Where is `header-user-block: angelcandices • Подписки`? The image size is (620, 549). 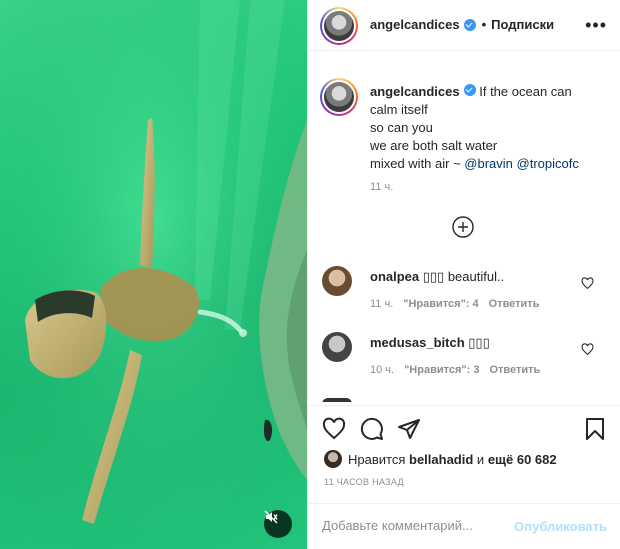
header-user-block: angelcandices • Подписки is located at coordinates (462, 24).